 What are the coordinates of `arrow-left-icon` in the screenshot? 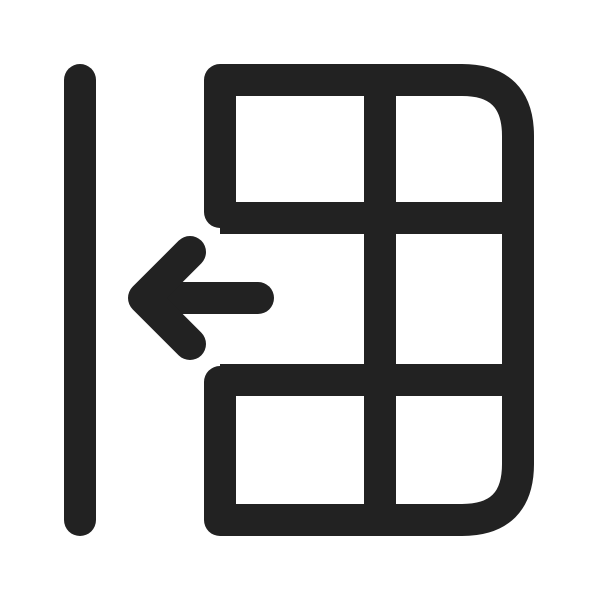 It's located at (201, 298).